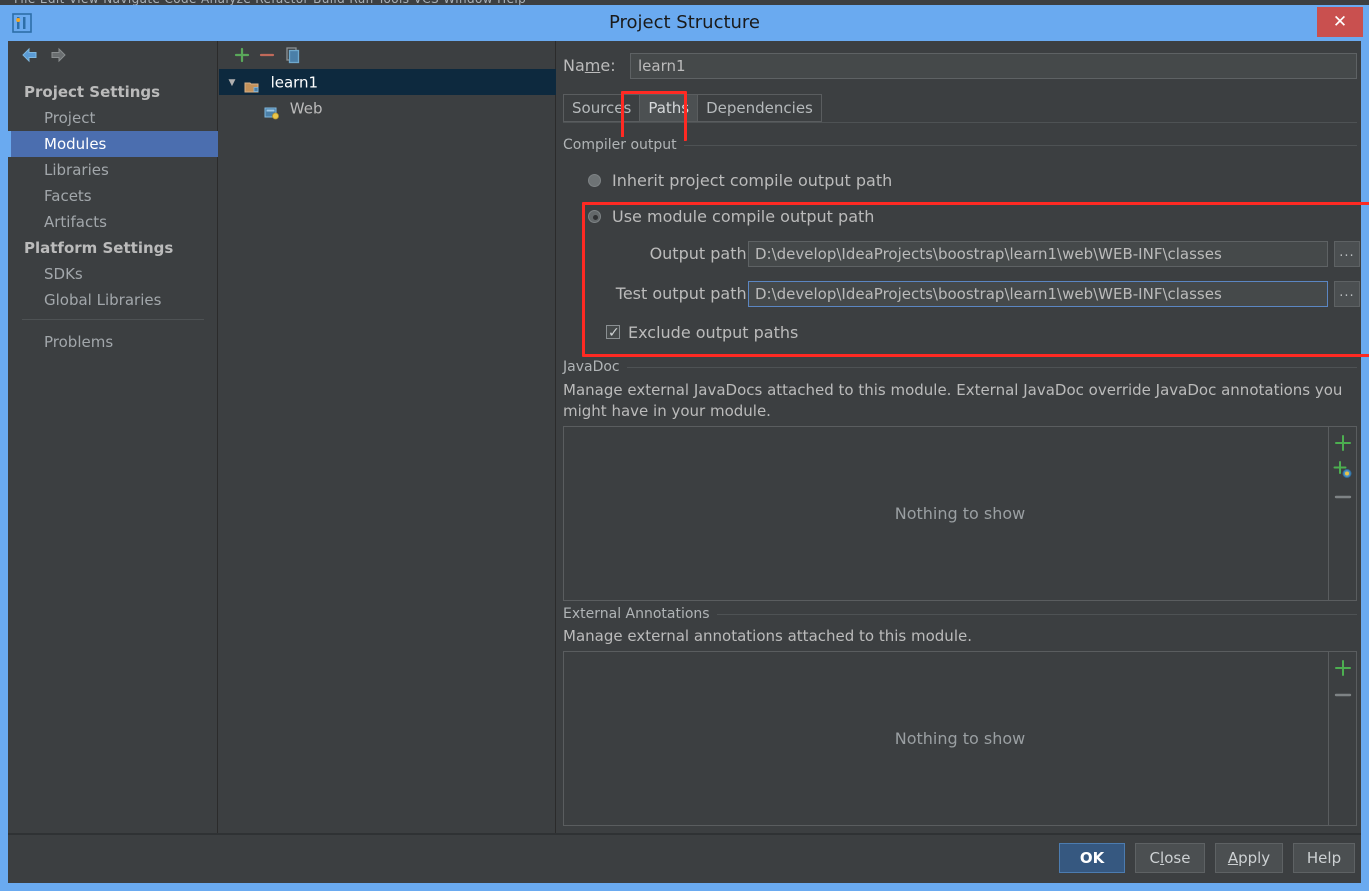  Describe the element at coordinates (113, 300) in the screenshot. I see `sidebar-item-global-libraries: Global Libraries` at that location.